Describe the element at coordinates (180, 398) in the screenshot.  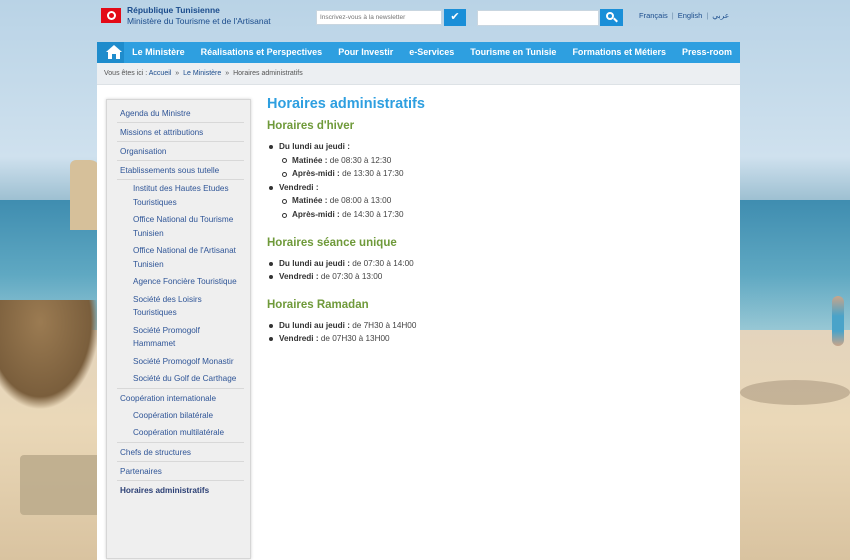
I see `sidebar-item-cooperation: Coopération internationale` at that location.